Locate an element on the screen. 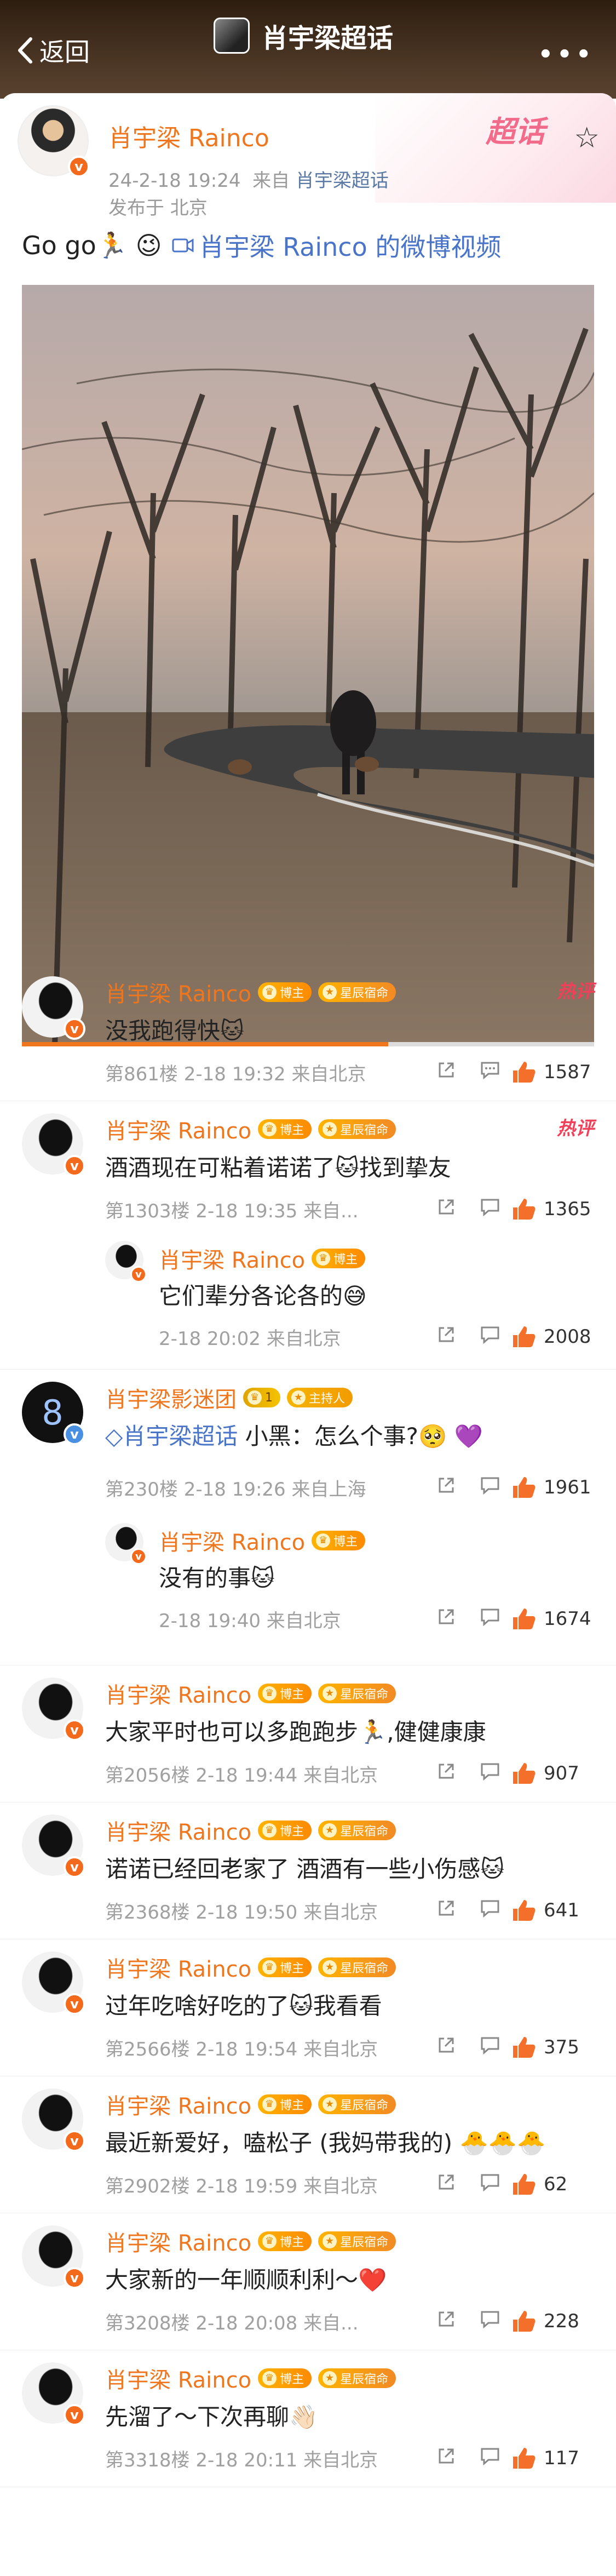 This screenshot has width=616, height=2576. comment-footer: 第2368楼 2-18 19:50 来自北京 641 is located at coordinates (349, 1910).